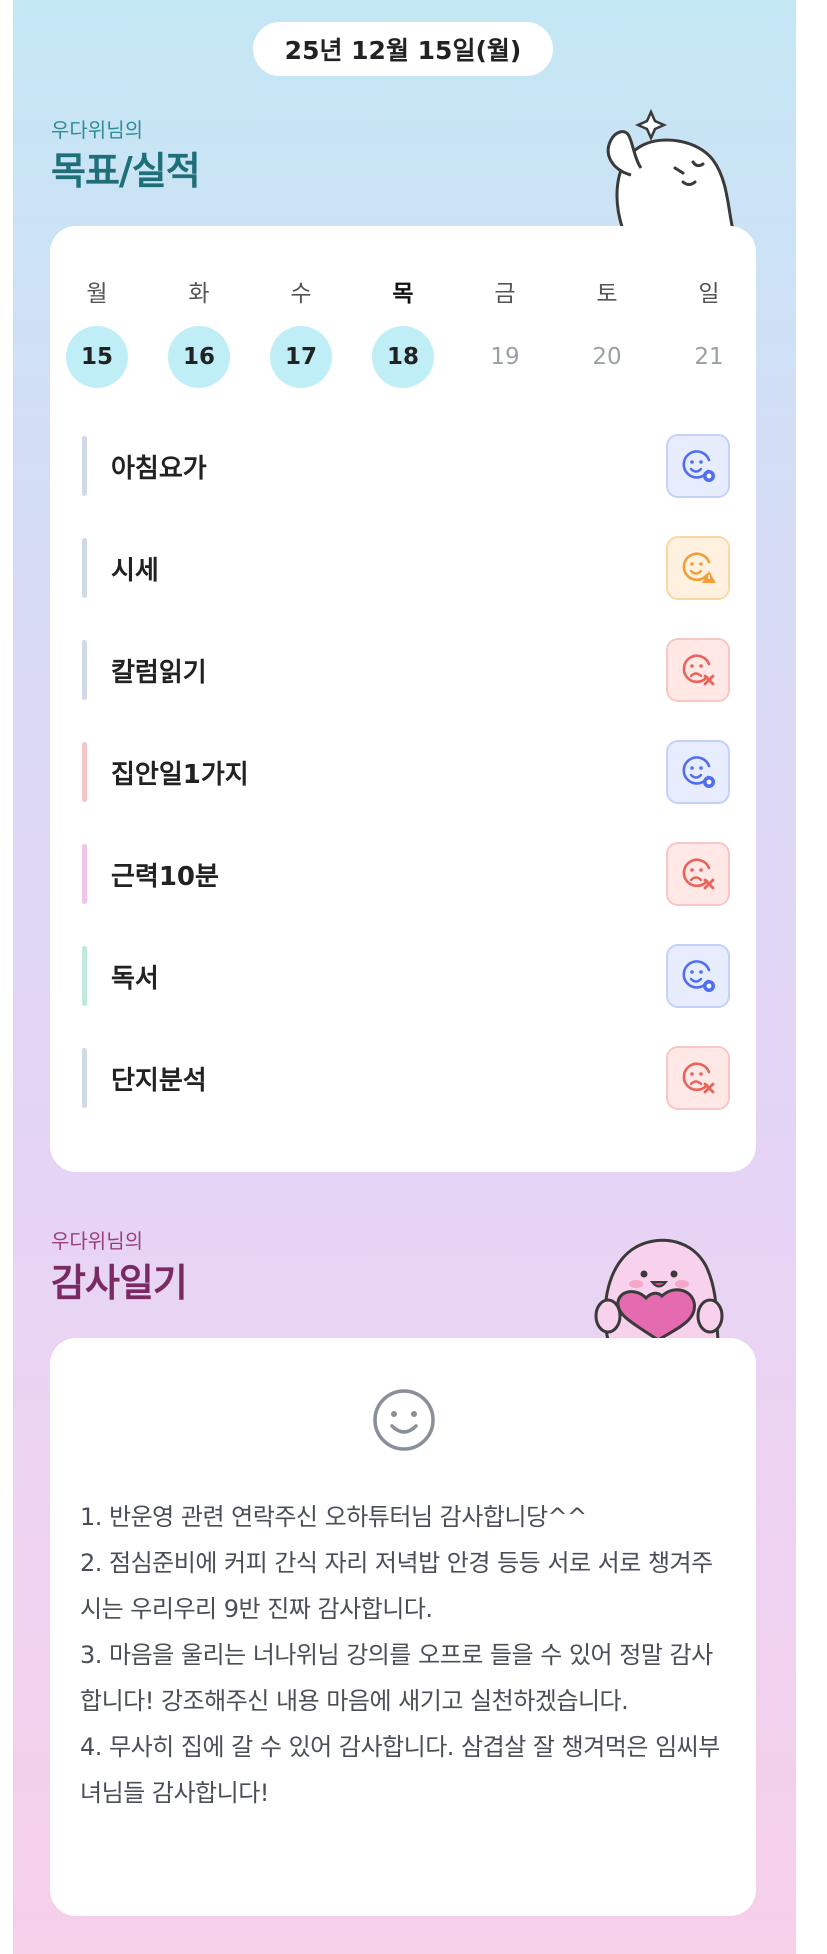  What do you see at coordinates (97, 1241) in the screenshot?
I see `gratitude-subtitle: 우다위님의` at bounding box center [97, 1241].